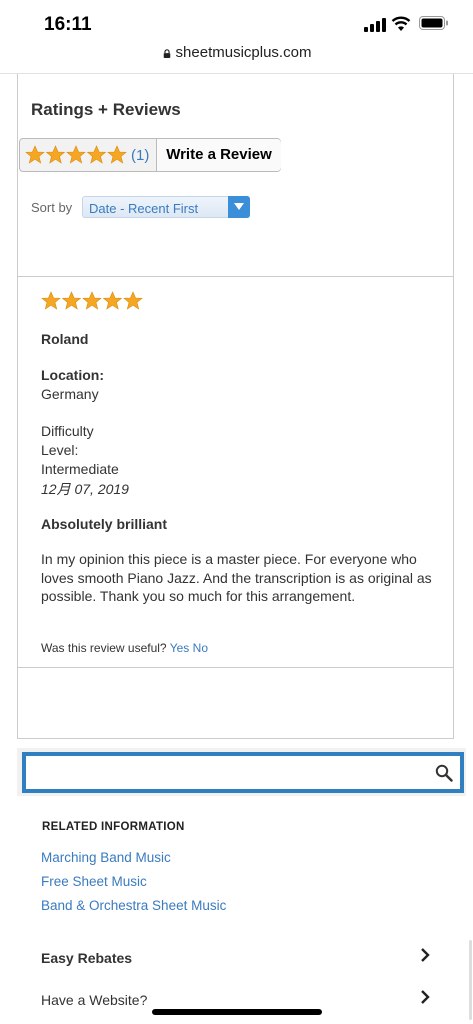  I want to click on review-rating-stars, so click(92, 300).